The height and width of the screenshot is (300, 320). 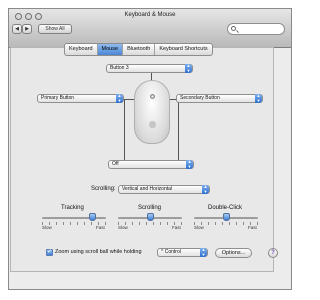 I want to click on button3-popup-value: Button 3, so click(x=119, y=68).